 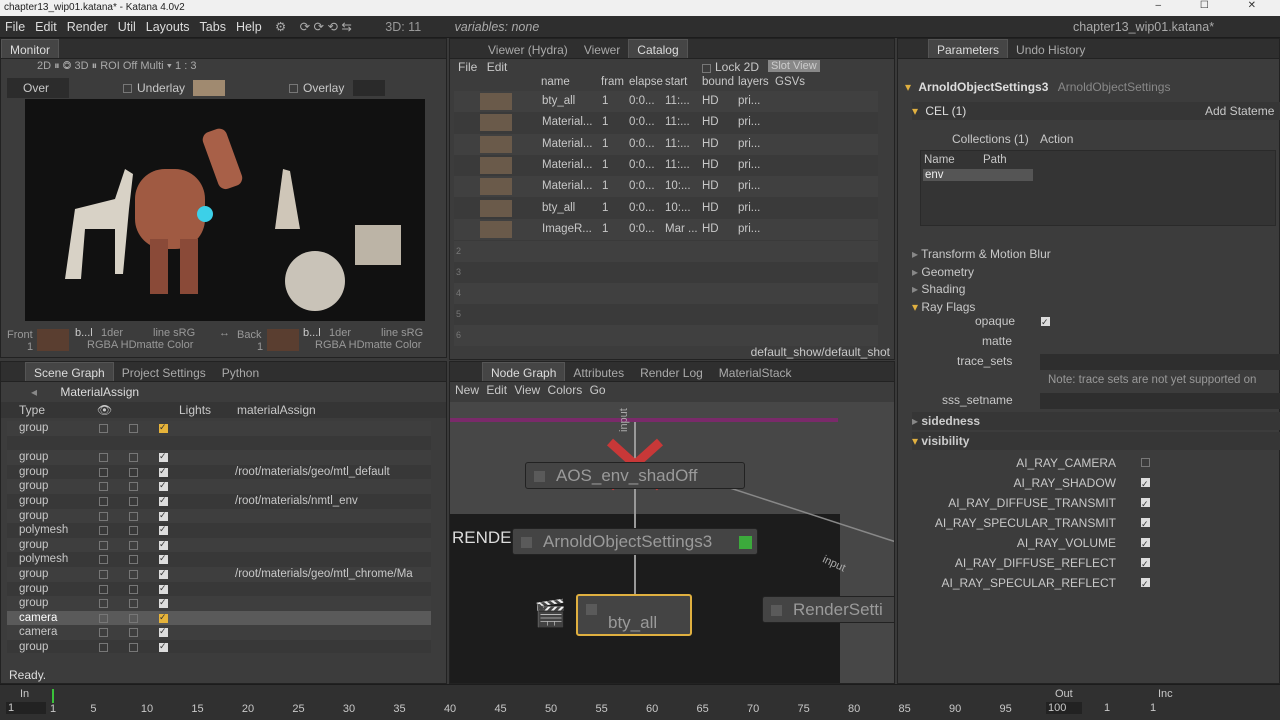 What do you see at coordinates (326, 27) in the screenshot?
I see `refresh-icons: ⟳ ⟳ ⟲ ⇆` at bounding box center [326, 27].